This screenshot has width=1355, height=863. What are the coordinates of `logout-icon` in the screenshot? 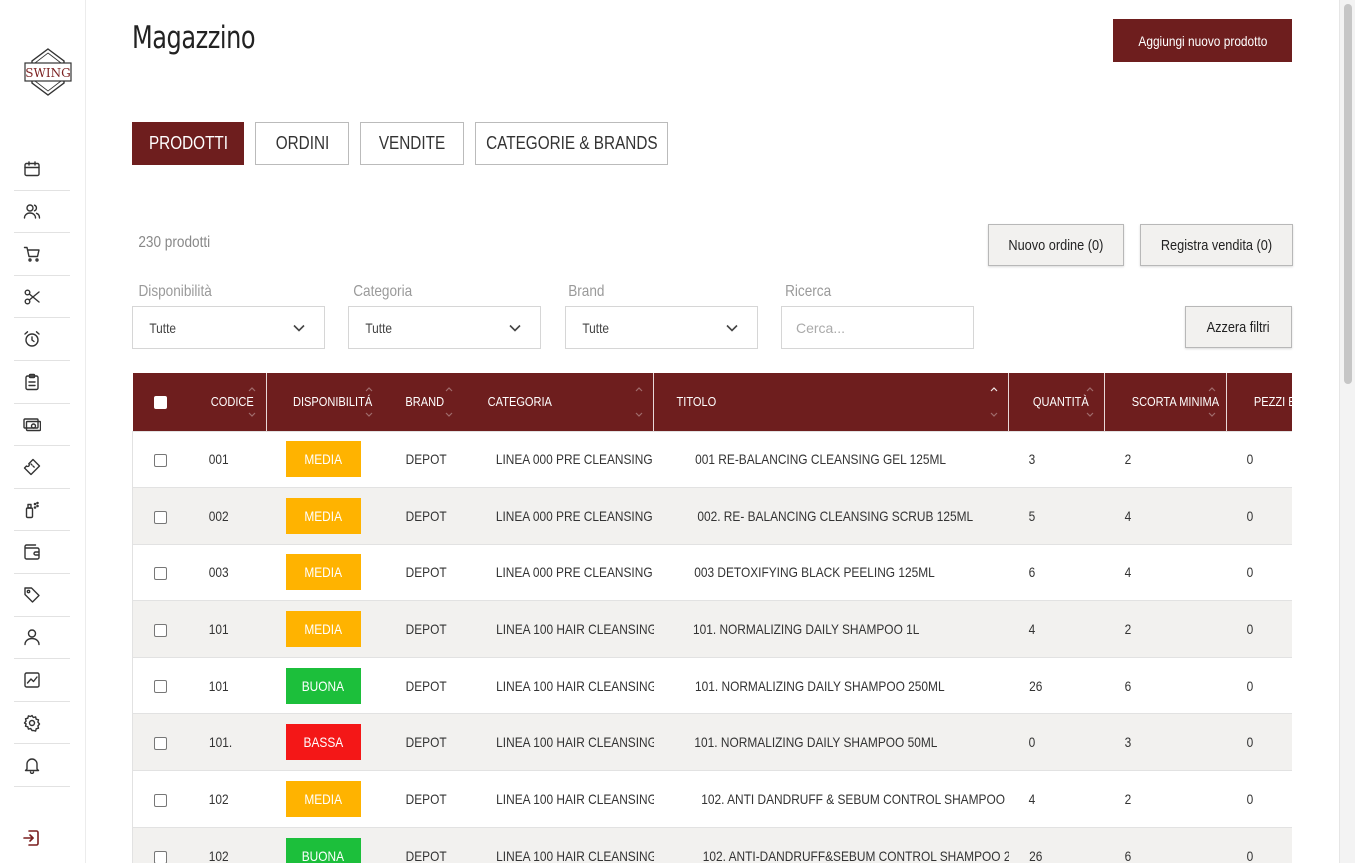 It's located at (31, 838).